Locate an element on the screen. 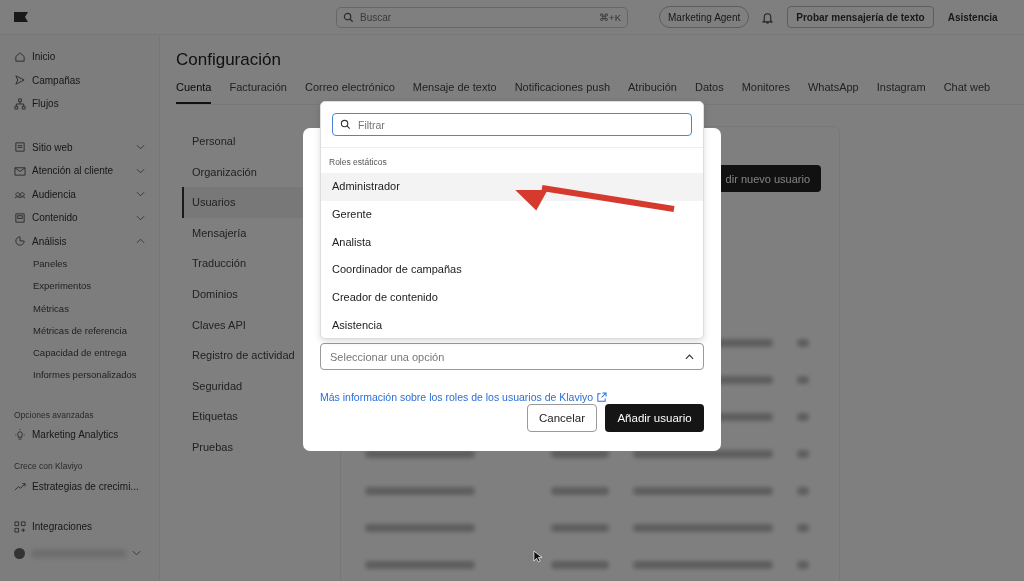 The width and height of the screenshot is (1024, 581). filter-field: Filtrar is located at coordinates (512, 124).